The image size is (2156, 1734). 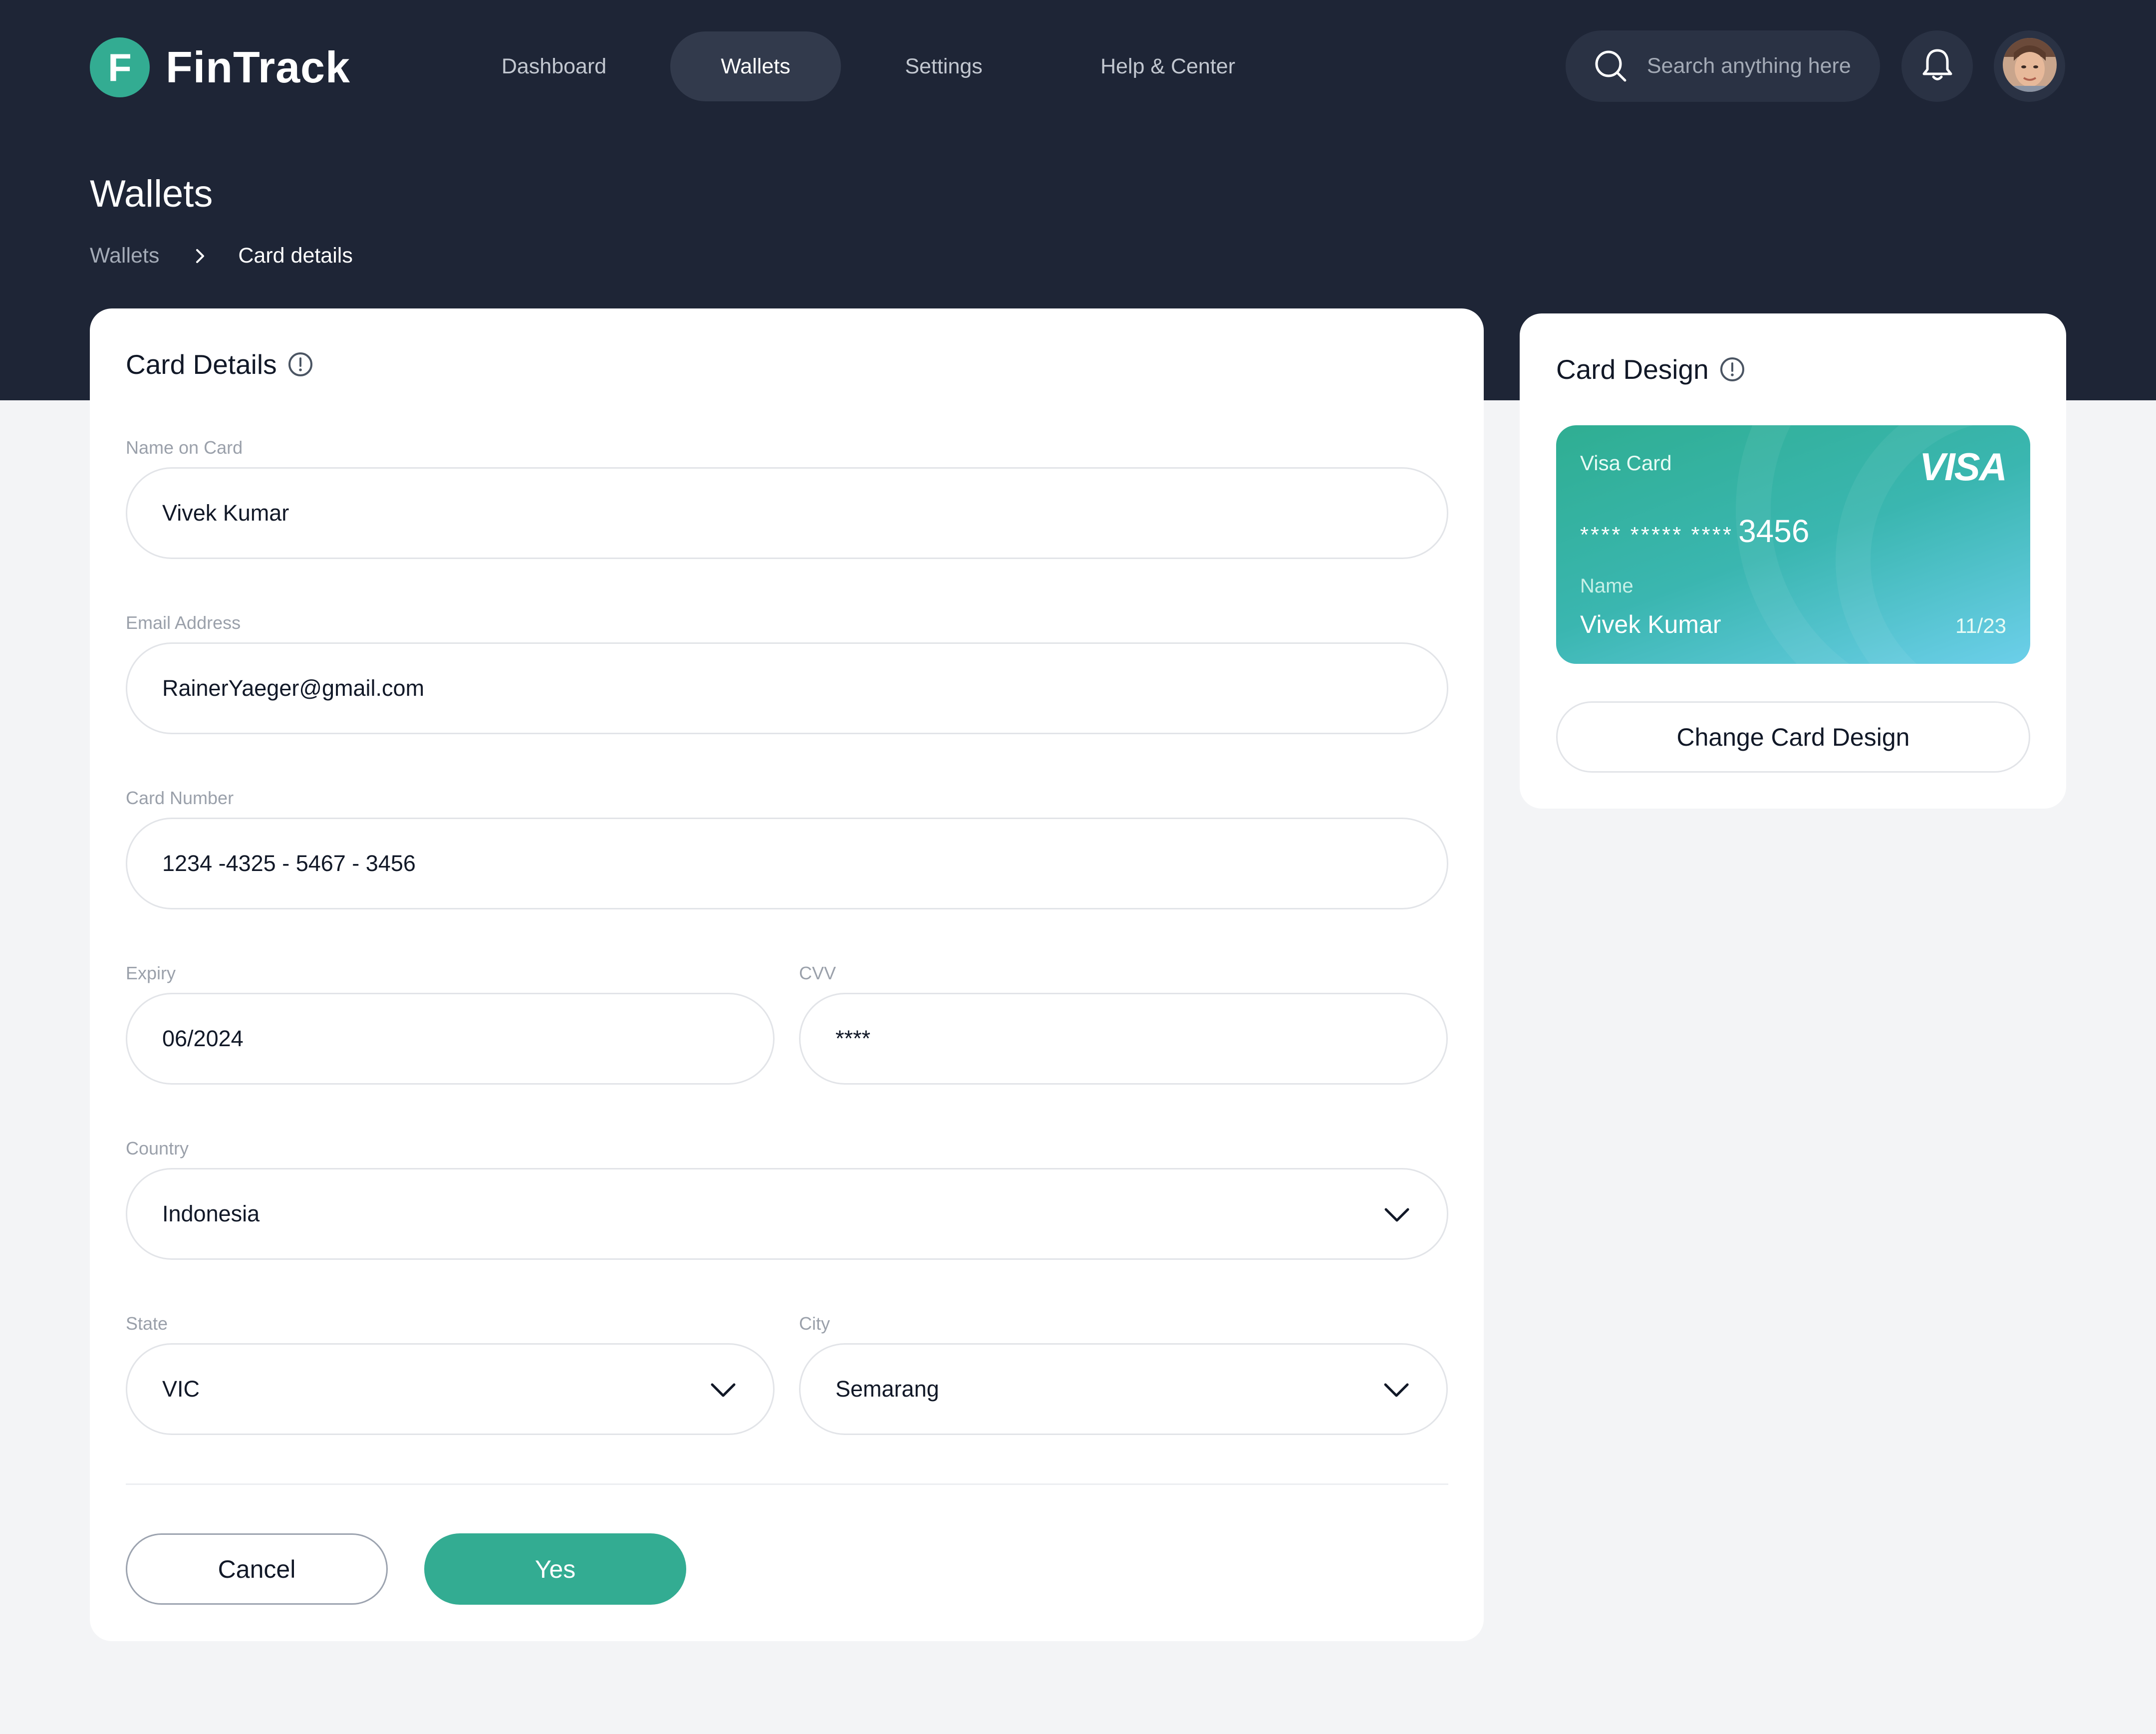 I want to click on nav-help-center: Help & Center, so click(x=1168, y=66).